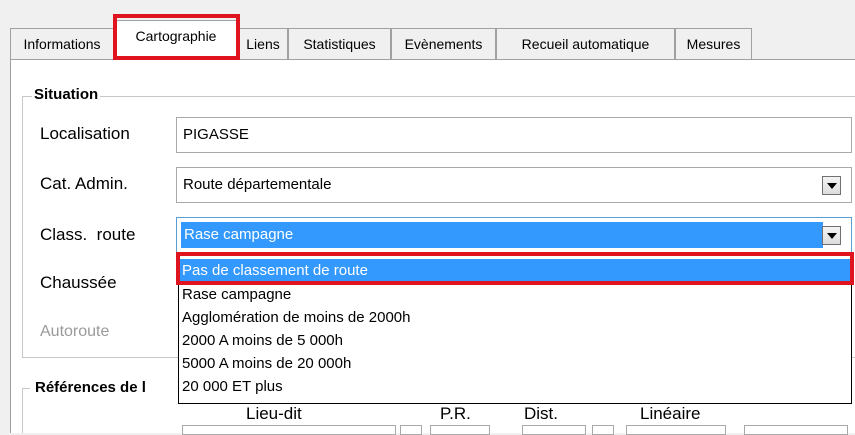  I want to click on dropdown-option-agglomeration: Agglomération de moins de 2000h, so click(515, 317).